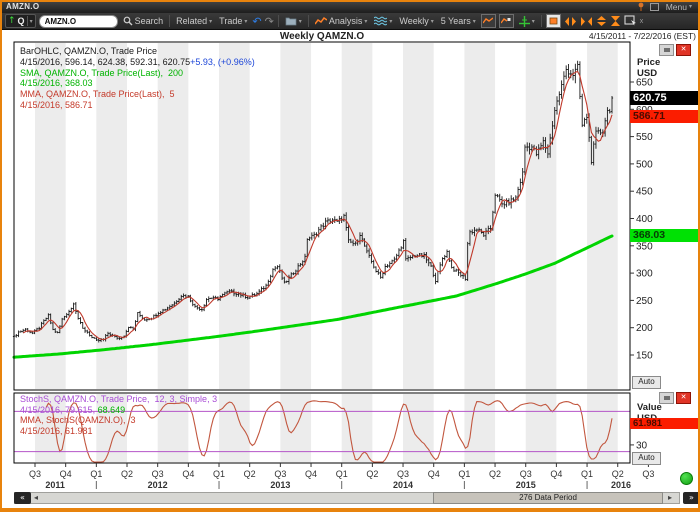  I want to click on chart-title: Weekly QAMZN.O, so click(322, 36).